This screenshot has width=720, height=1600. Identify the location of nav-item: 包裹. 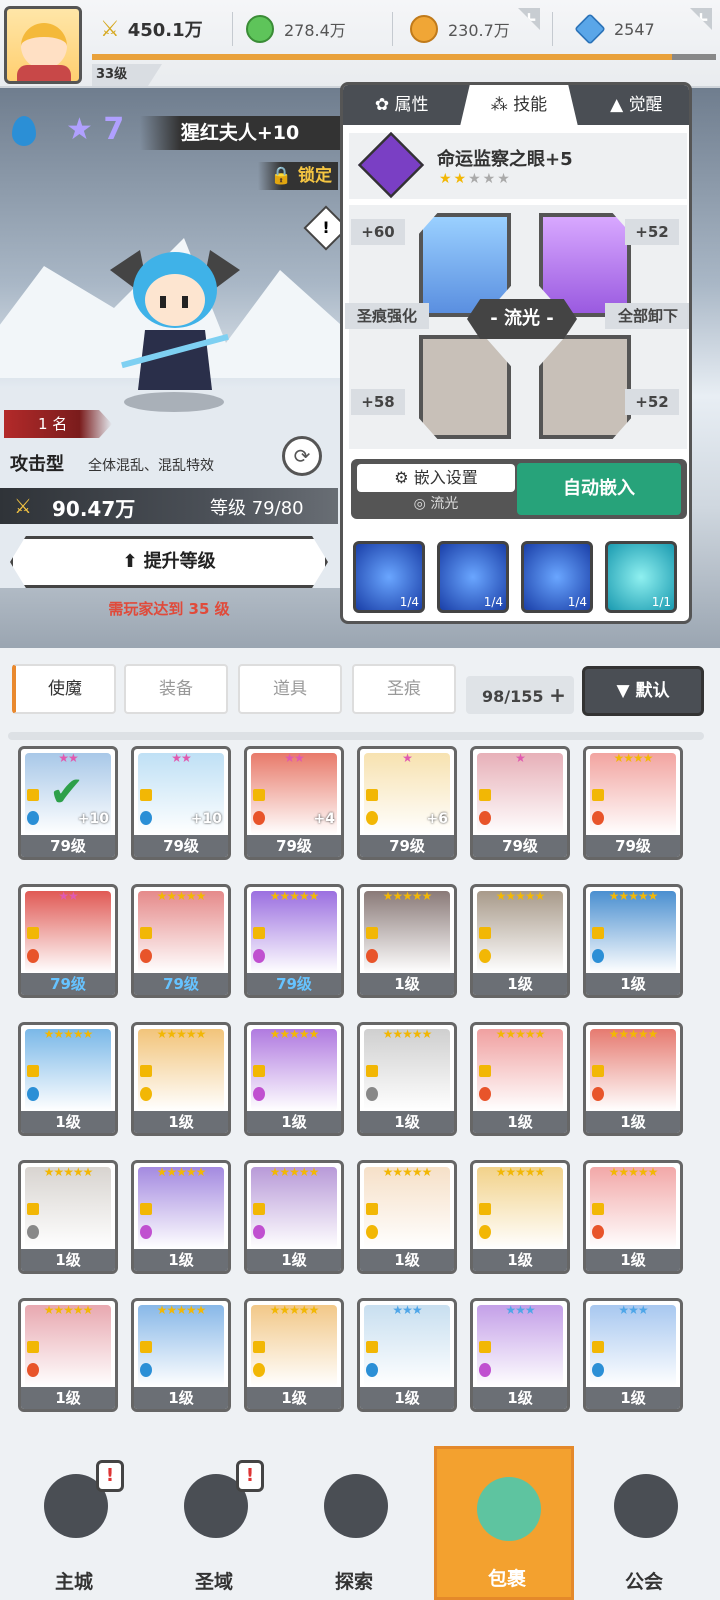
(504, 1523).